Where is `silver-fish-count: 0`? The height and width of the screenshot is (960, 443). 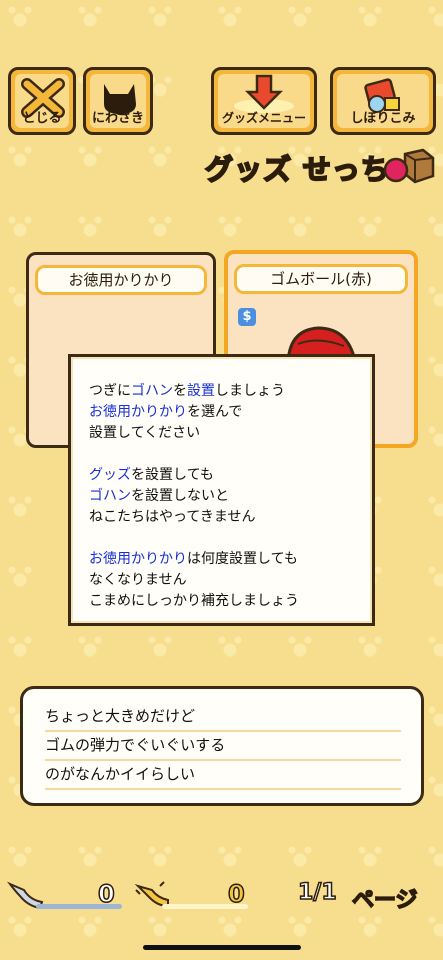
silver-fish-count: 0 is located at coordinates (106, 894).